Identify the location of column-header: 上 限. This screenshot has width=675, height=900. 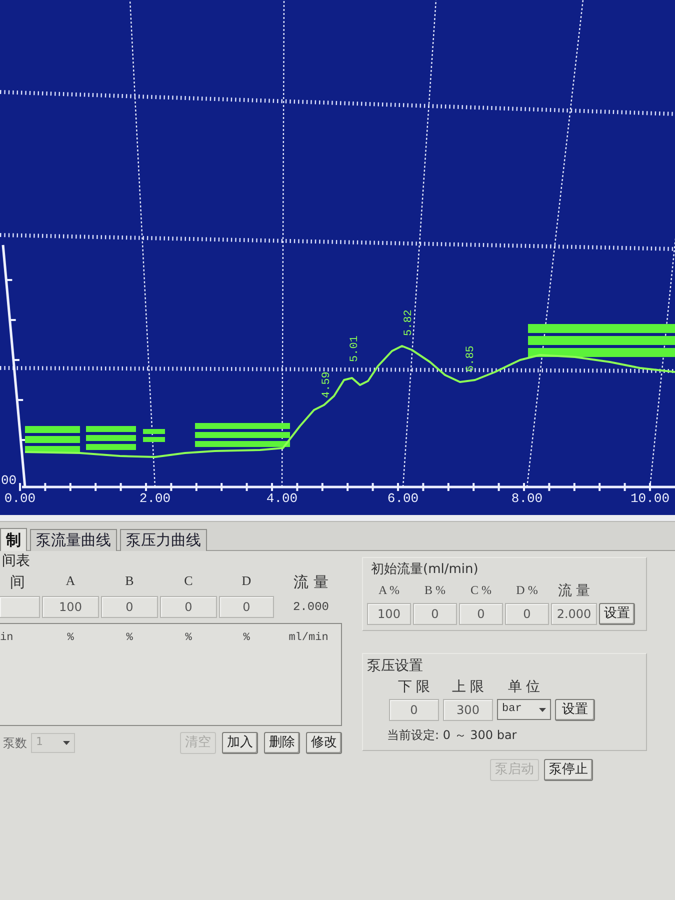
(468, 687).